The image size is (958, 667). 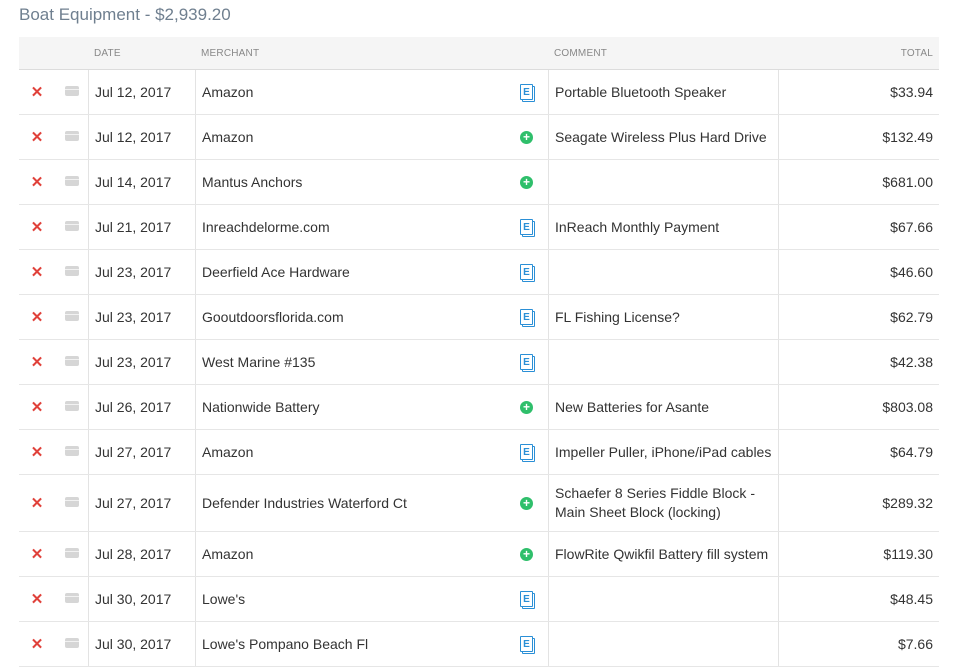 What do you see at coordinates (133, 362) in the screenshot?
I see `expense-date: Jul 23, 2017` at bounding box center [133, 362].